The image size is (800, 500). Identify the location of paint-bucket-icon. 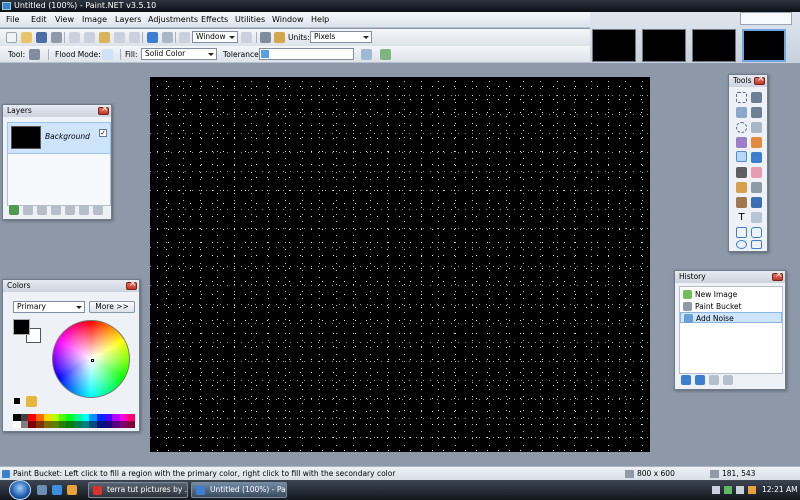
(34, 54).